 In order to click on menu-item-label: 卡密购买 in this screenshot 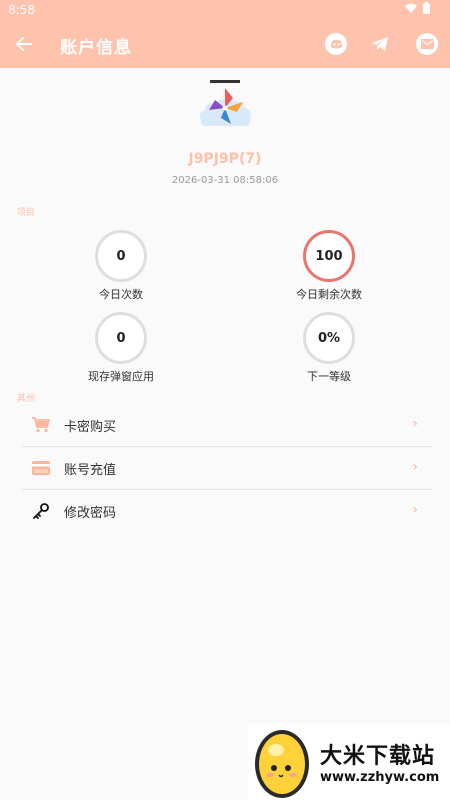, I will do `click(90, 427)`.